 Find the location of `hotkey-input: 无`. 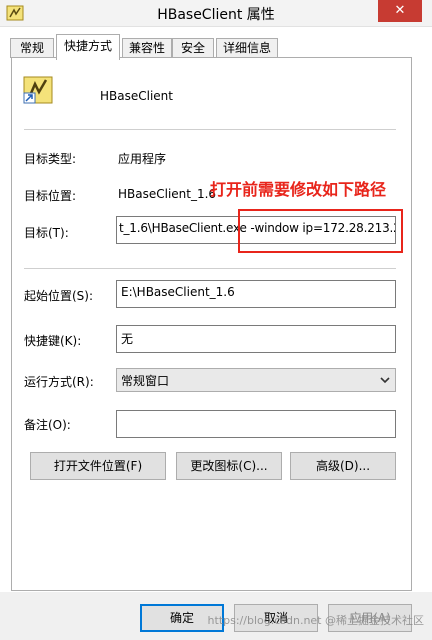

hotkey-input: 无 is located at coordinates (256, 339).